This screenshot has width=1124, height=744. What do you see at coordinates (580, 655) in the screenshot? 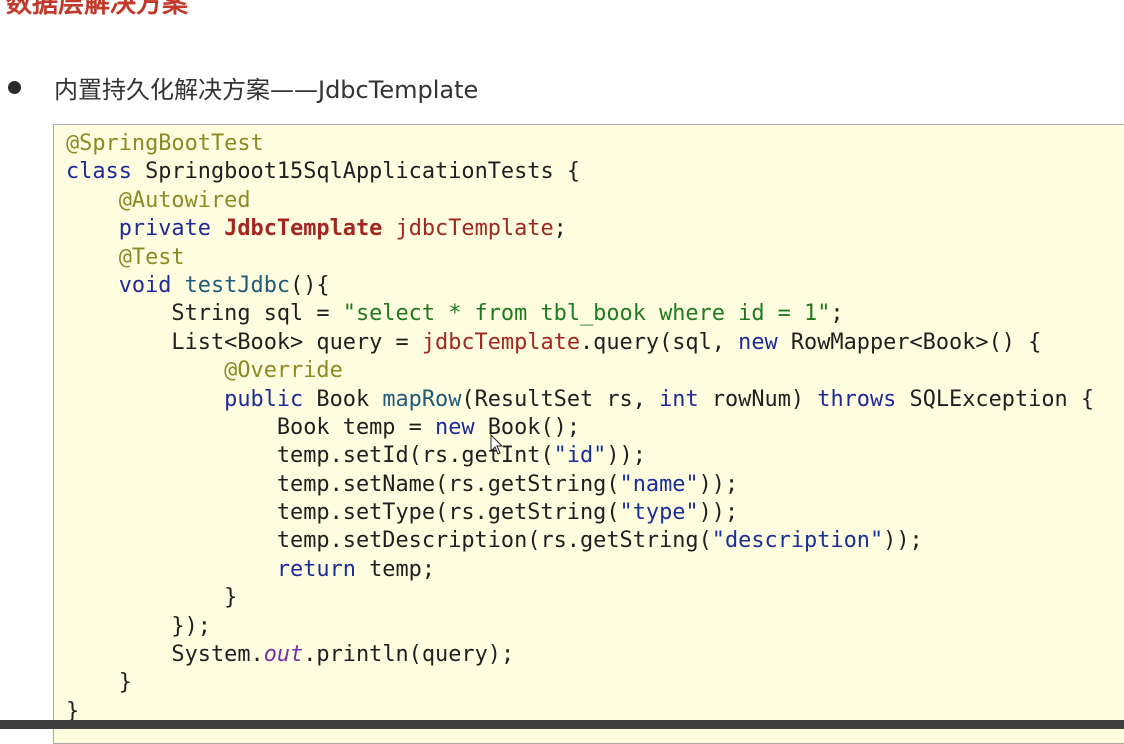
I see `code-line: System.out.println(query);` at bounding box center [580, 655].